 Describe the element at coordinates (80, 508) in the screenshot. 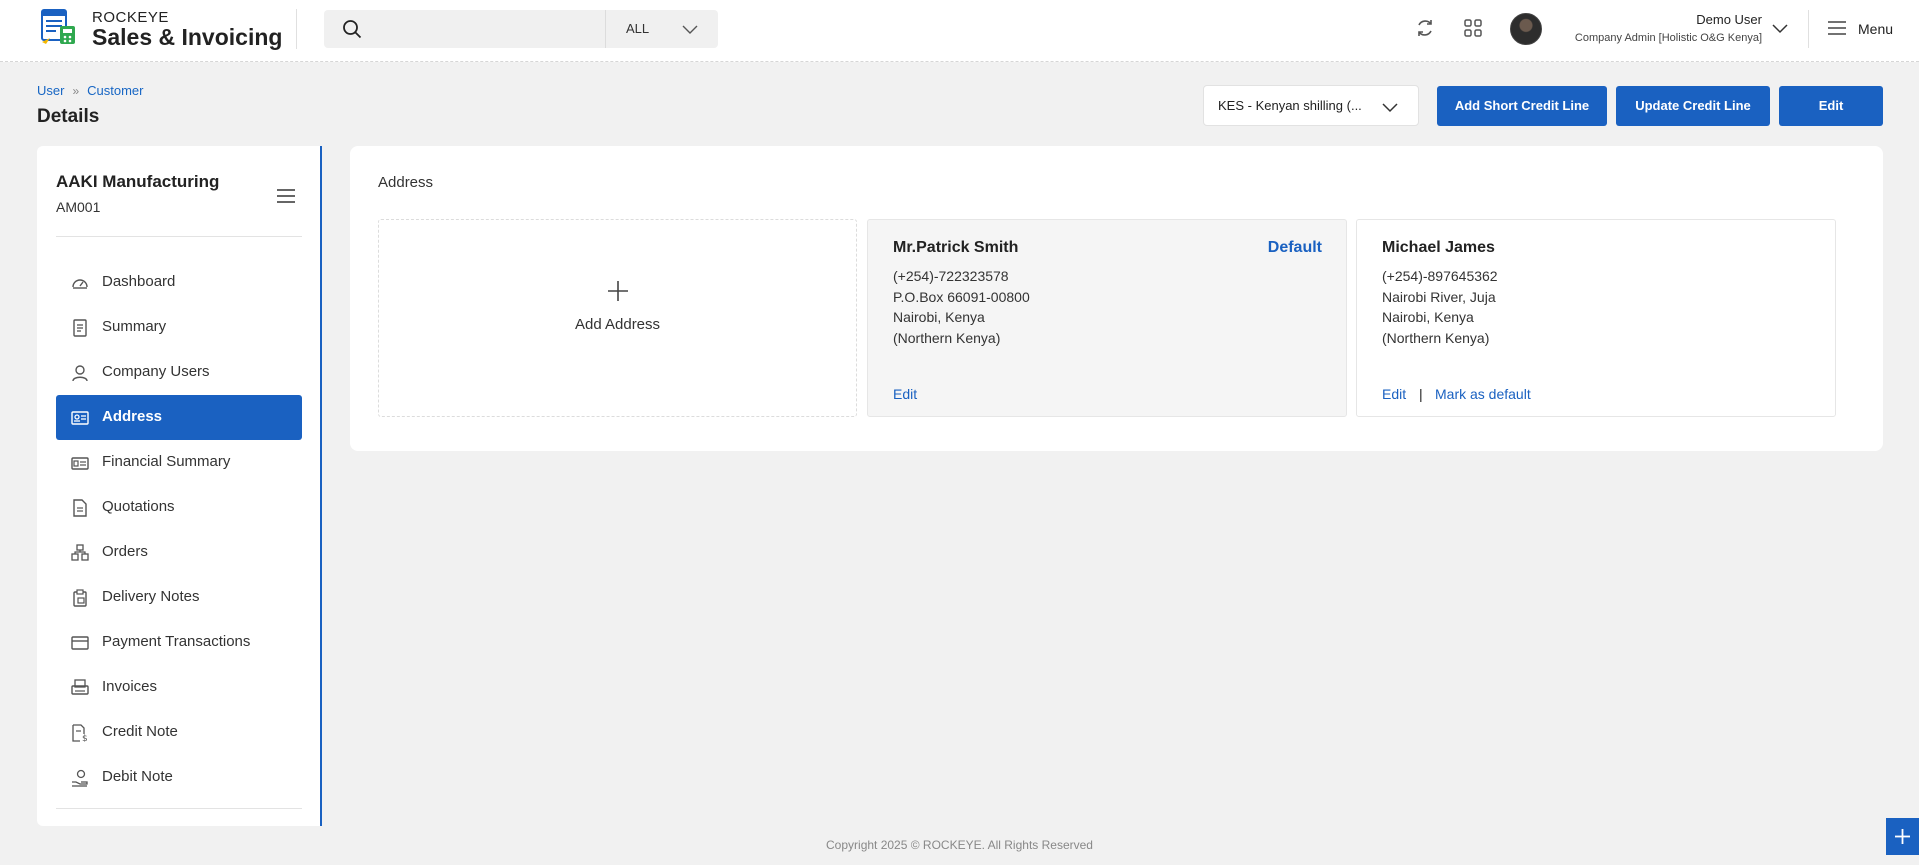

I see `quotation-icon` at that location.